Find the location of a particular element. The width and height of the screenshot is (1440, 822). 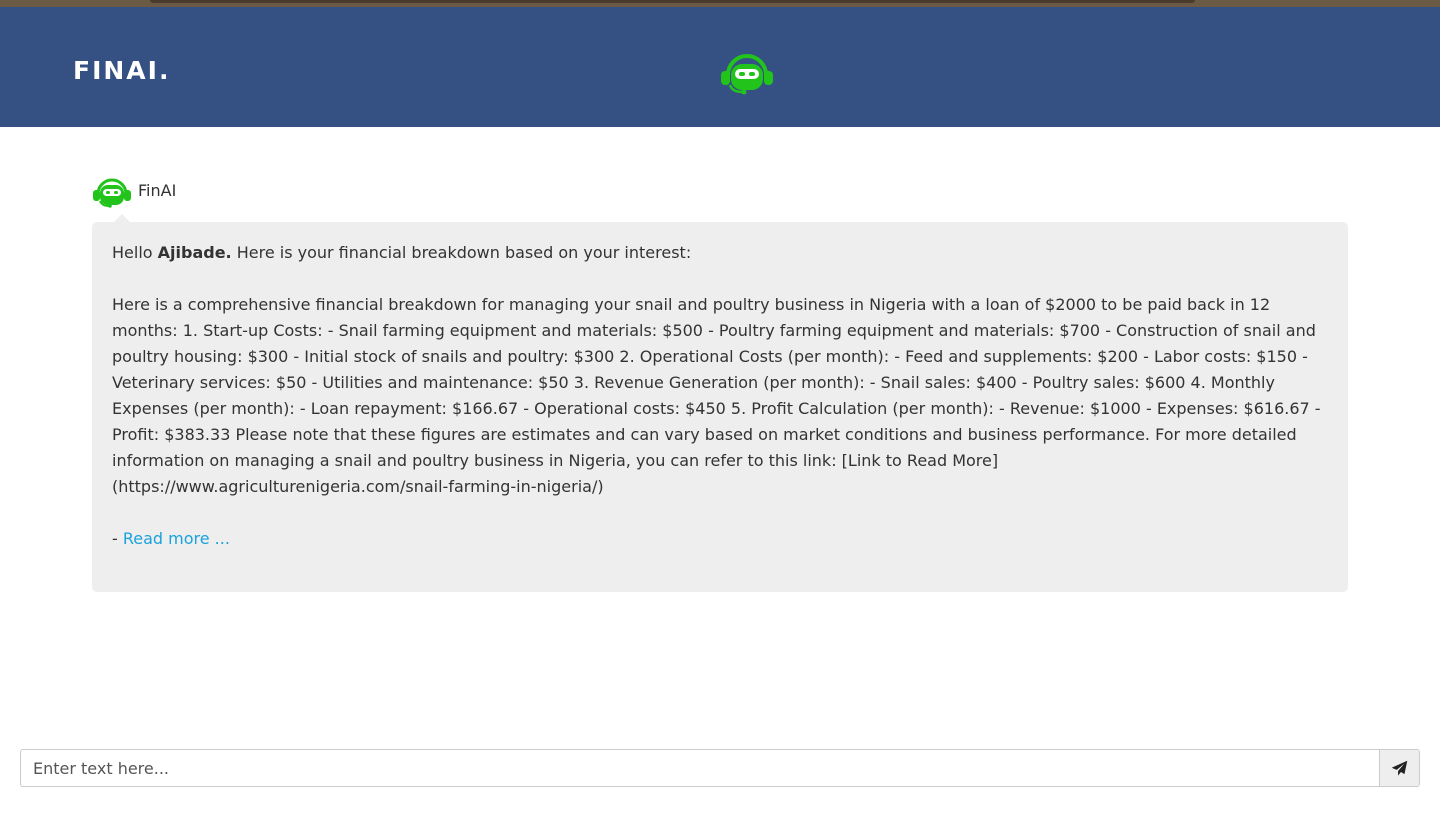

user-name: Ajibade. is located at coordinates (194, 252).